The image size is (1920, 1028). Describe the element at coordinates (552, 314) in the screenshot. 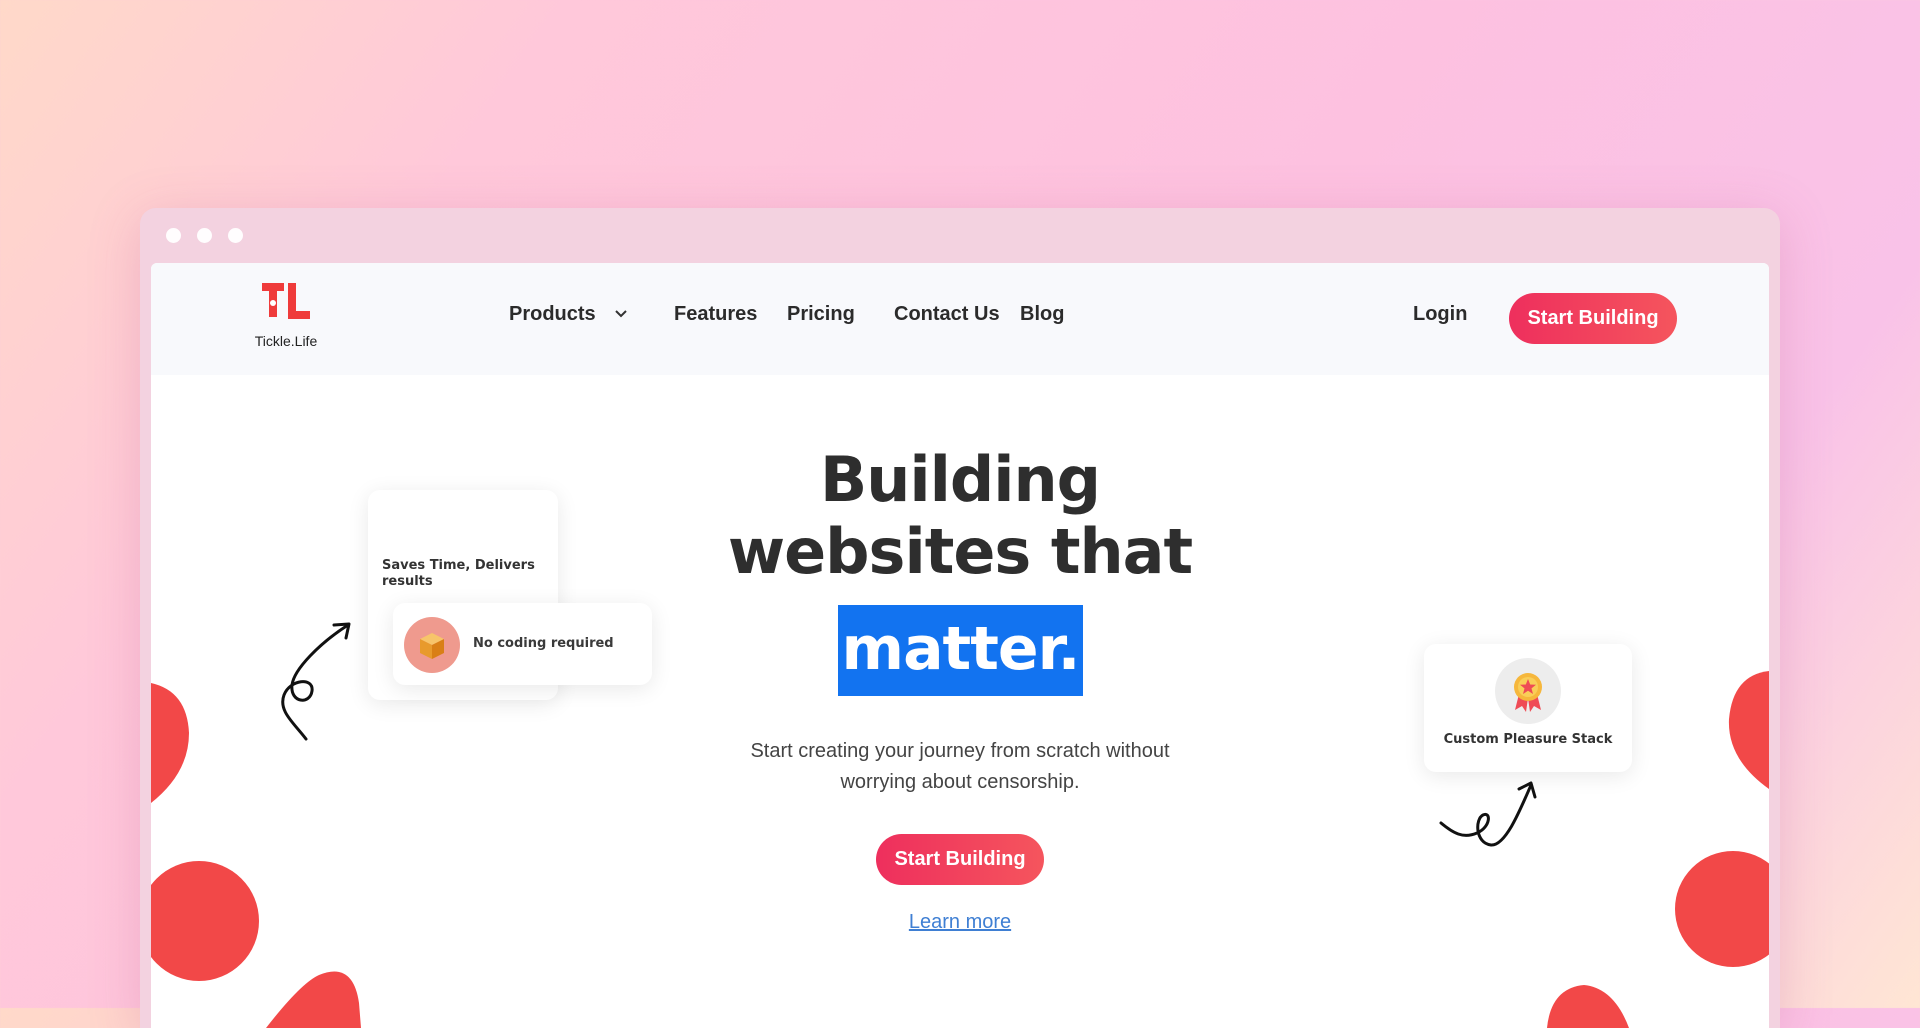

I see `nav-products-label: Products` at that location.